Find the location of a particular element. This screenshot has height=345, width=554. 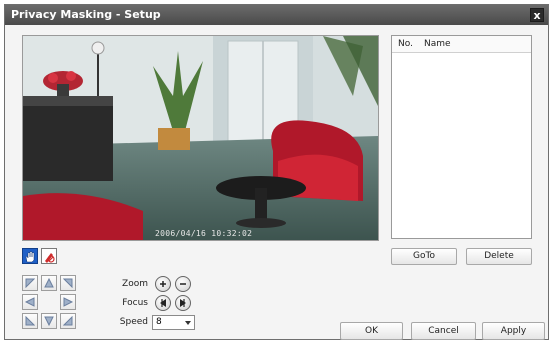

pen-erase-icon is located at coordinates (50, 258).